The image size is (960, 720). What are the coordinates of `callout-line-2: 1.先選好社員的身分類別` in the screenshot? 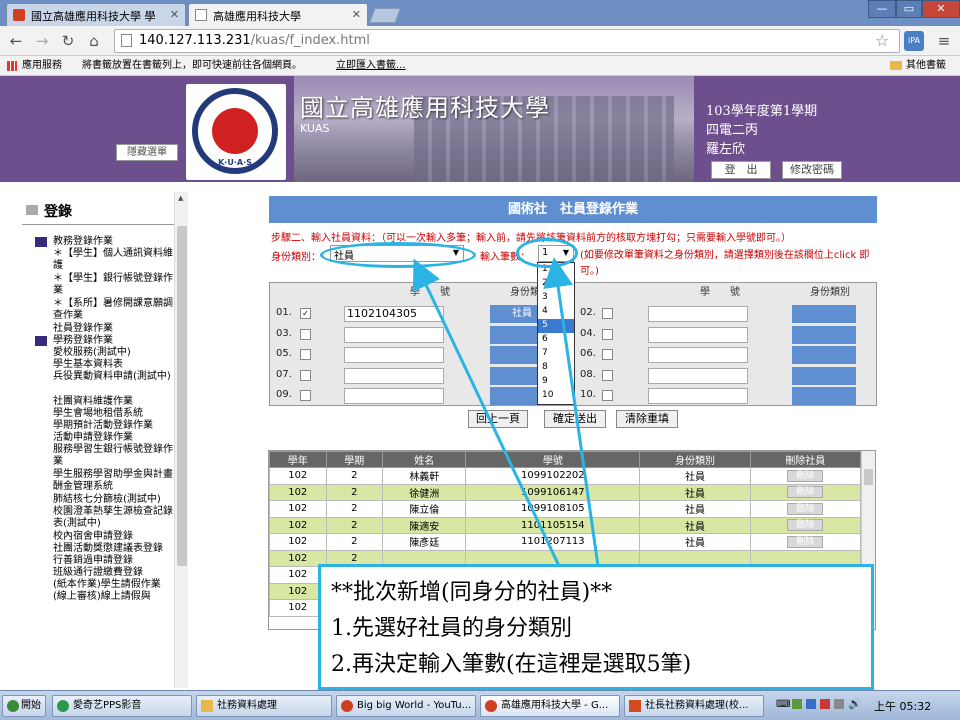 It's located at (451, 628).